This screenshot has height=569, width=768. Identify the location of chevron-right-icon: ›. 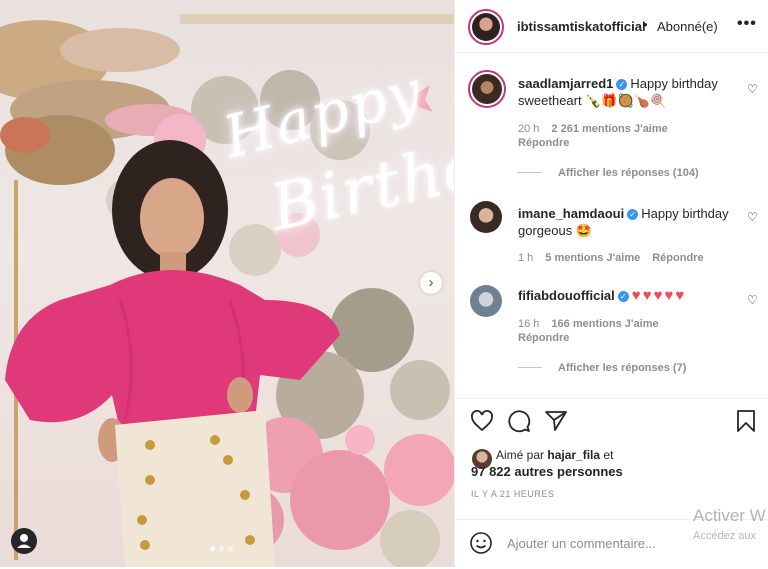
(431, 283).